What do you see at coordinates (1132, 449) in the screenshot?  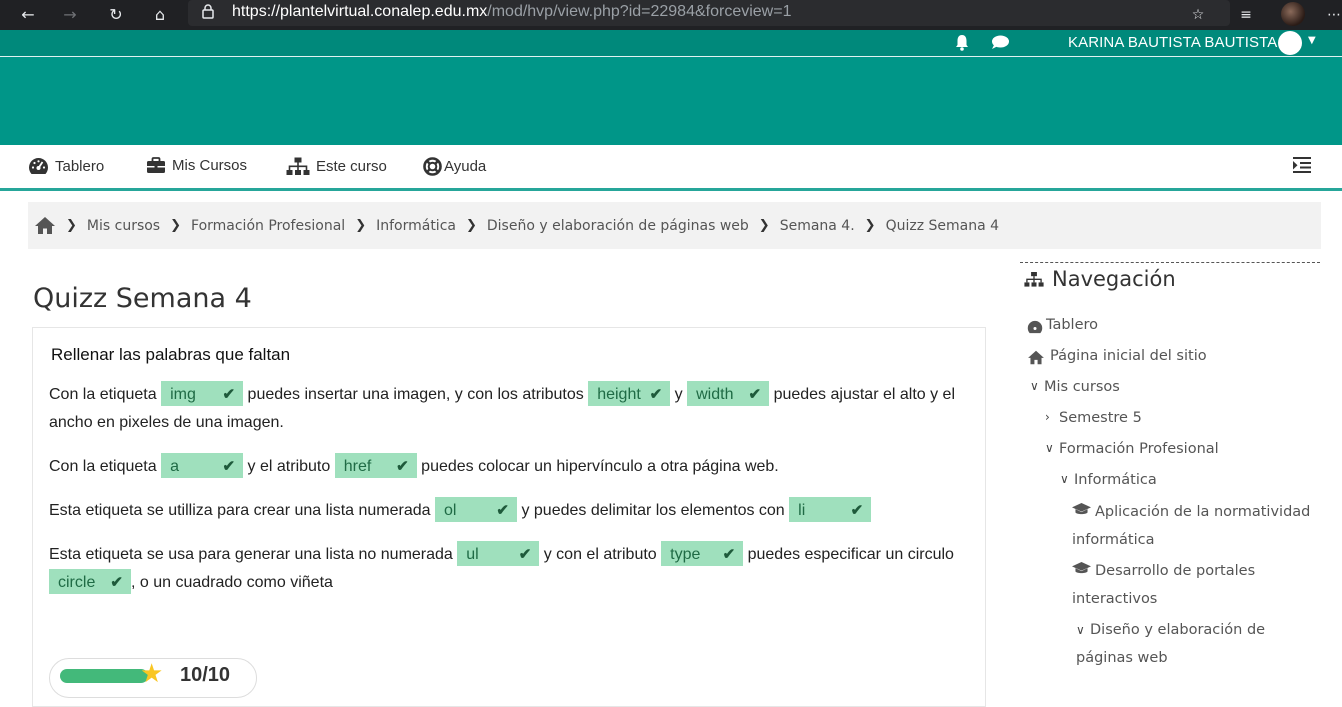 I see `nav-tree-formacion: ∨ Formación Profesional` at bounding box center [1132, 449].